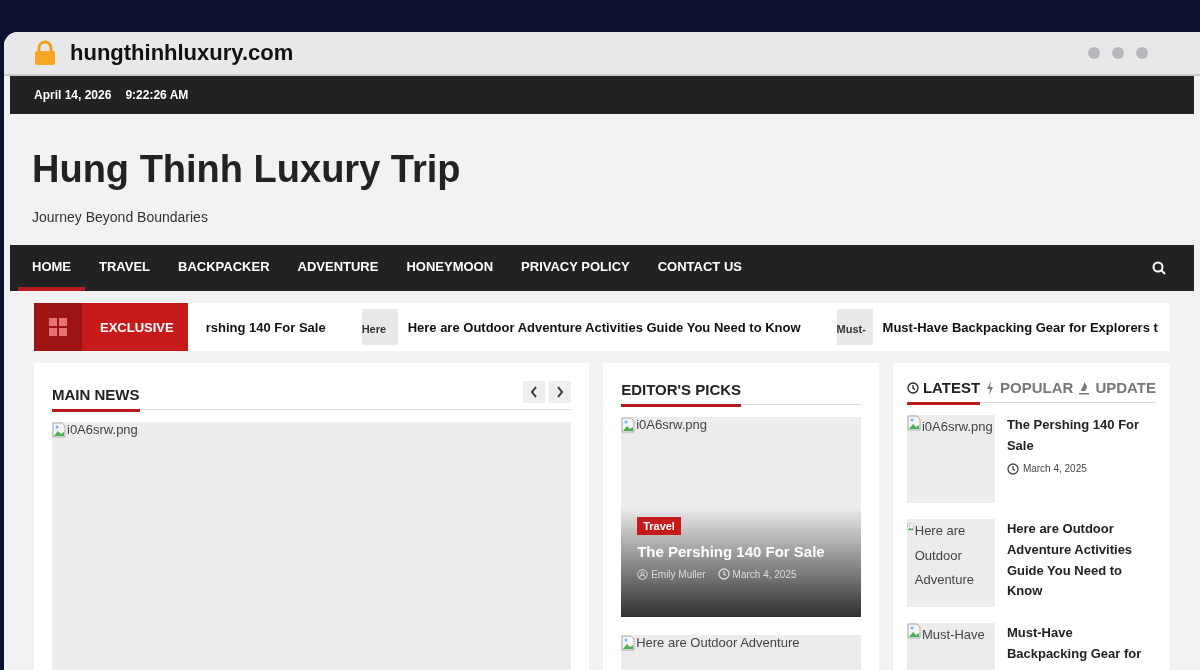 This screenshot has width=1200, height=670. Describe the element at coordinates (45, 53) in the screenshot. I see `padlock-icon` at that location.